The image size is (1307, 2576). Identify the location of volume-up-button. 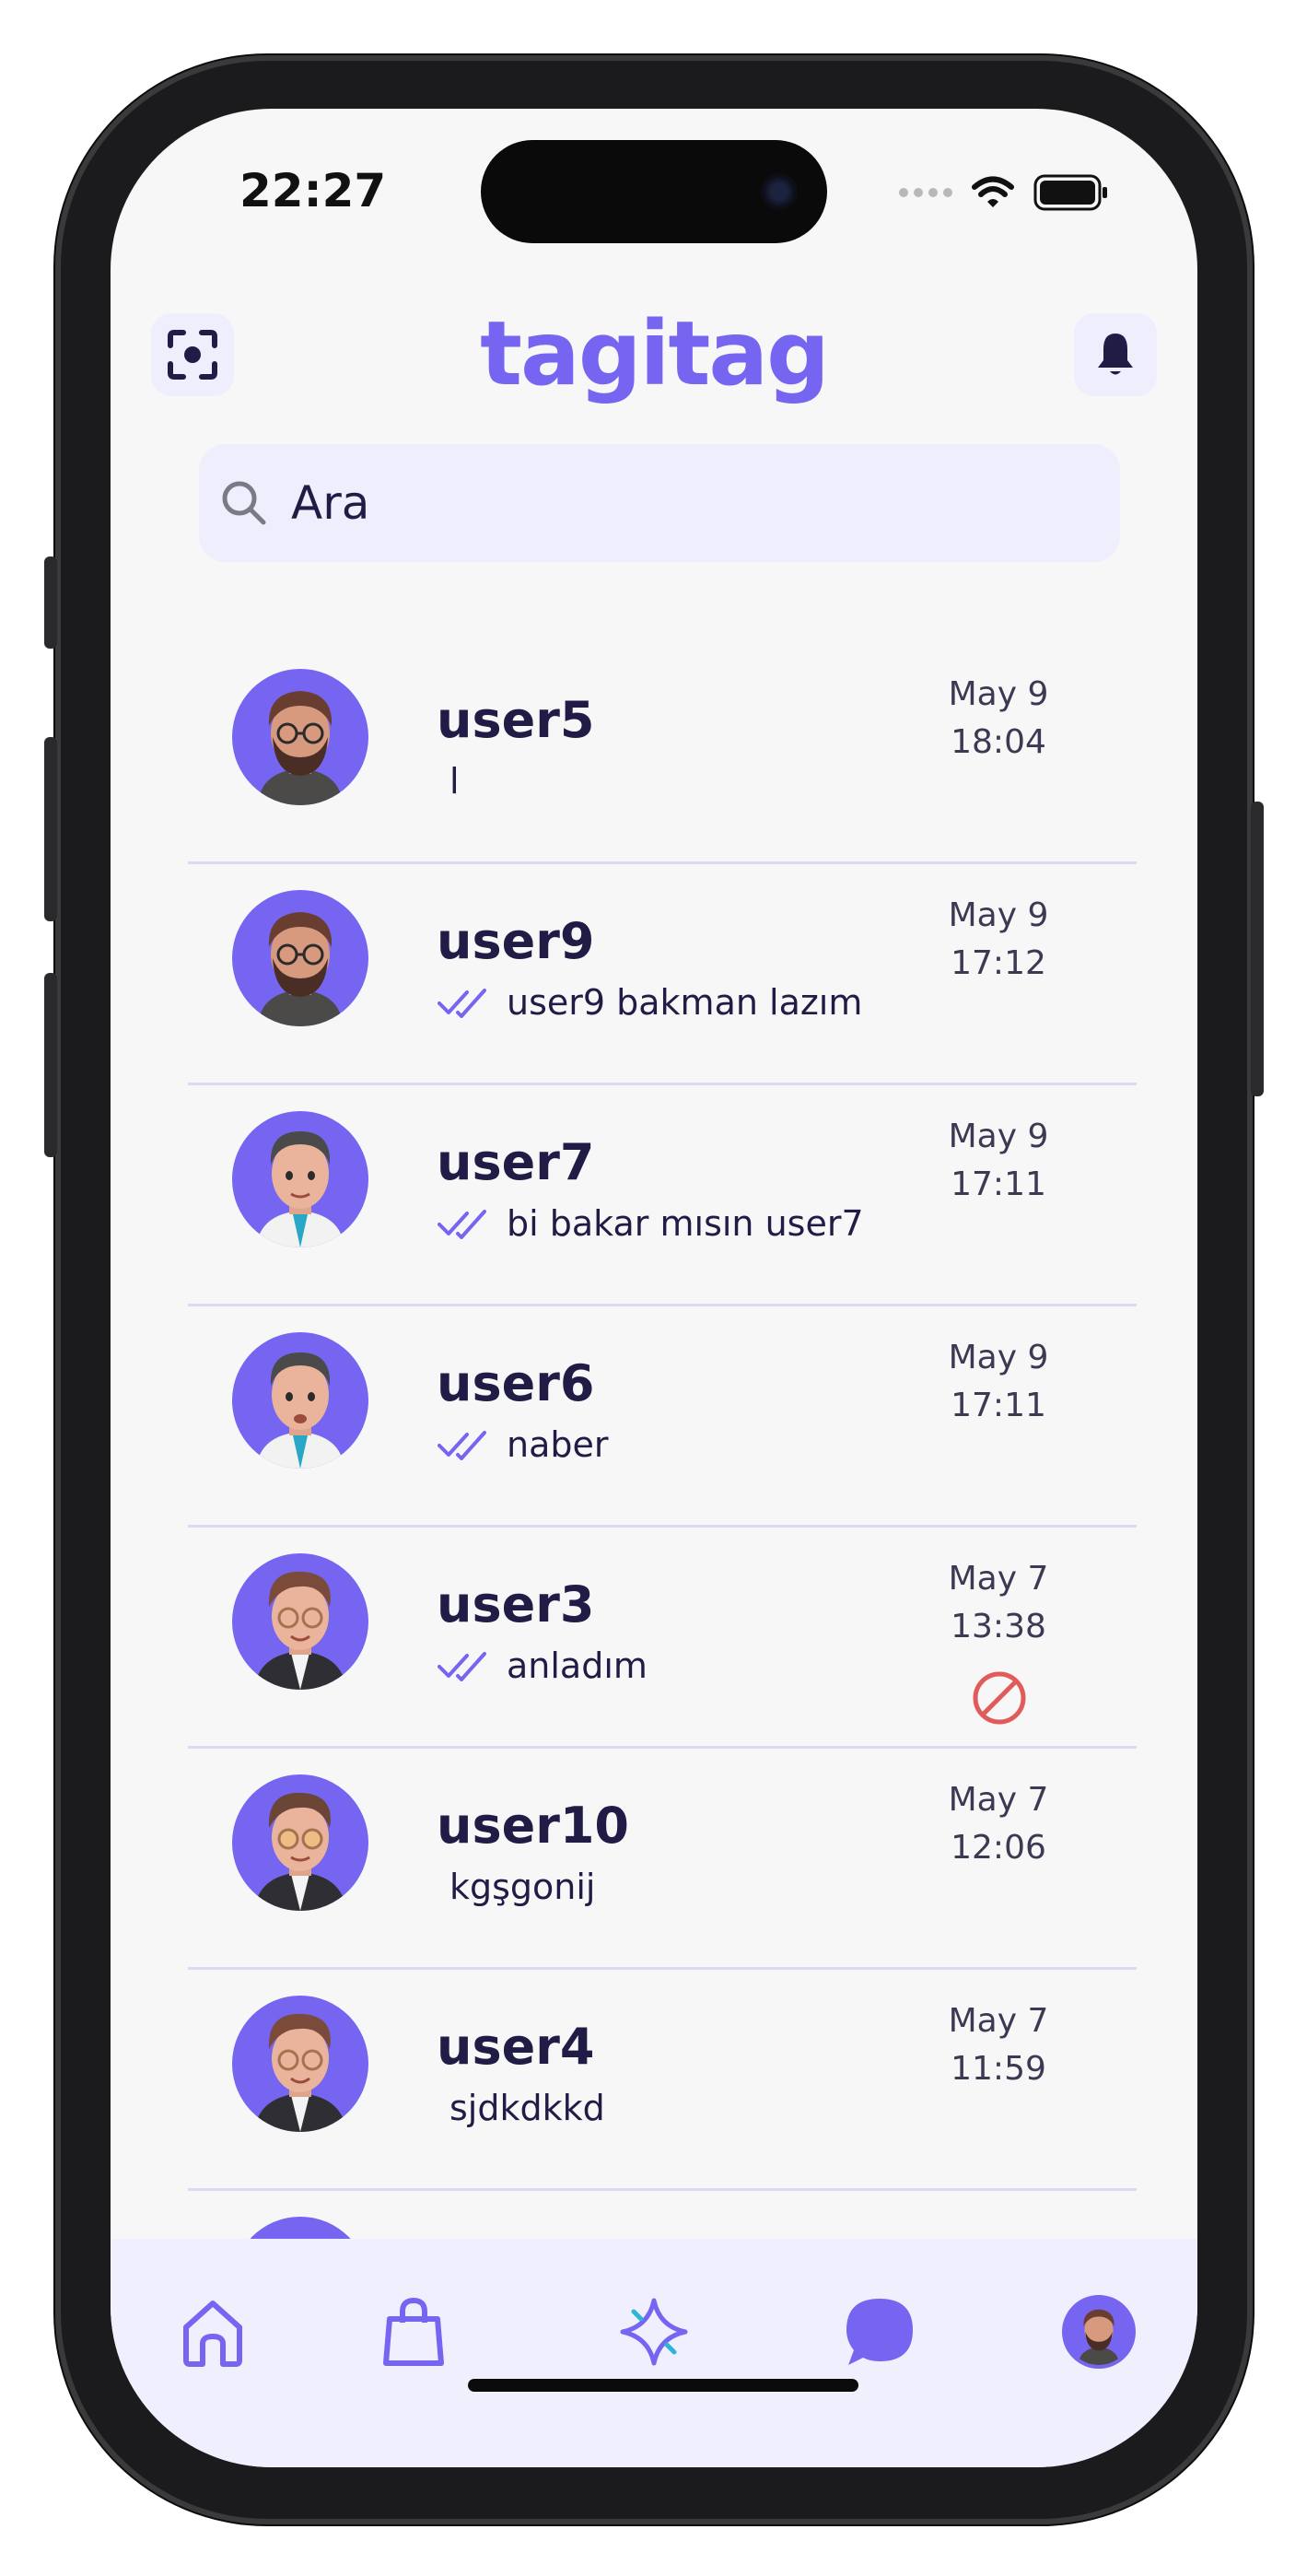
(51, 829).